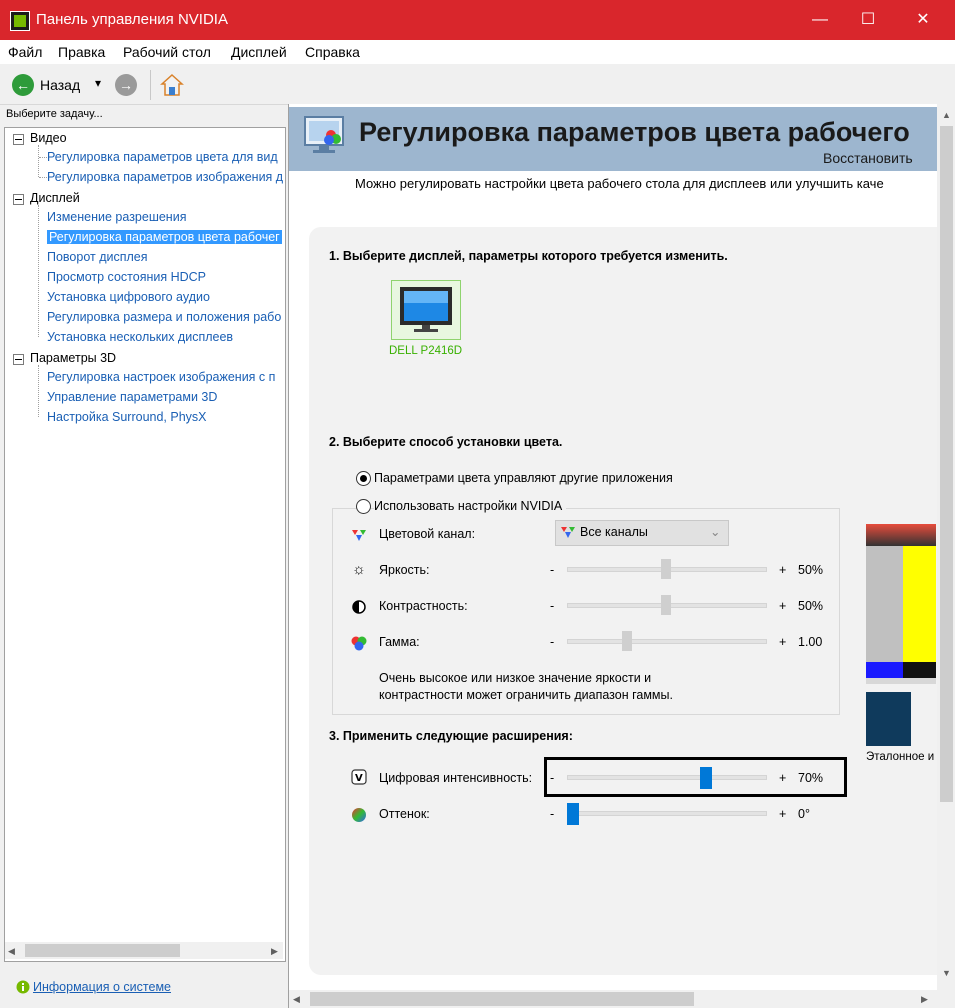 The height and width of the screenshot is (1008, 955). Describe the element at coordinates (23, 987) in the screenshot. I see `info-icon` at that location.